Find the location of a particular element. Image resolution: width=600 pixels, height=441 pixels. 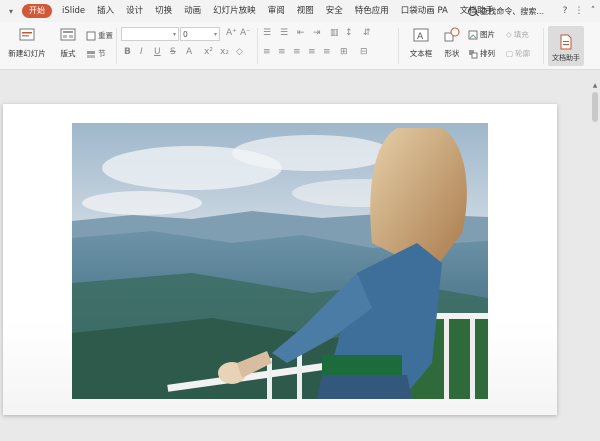

tab-insert: 插入 is located at coordinates (105, 11).